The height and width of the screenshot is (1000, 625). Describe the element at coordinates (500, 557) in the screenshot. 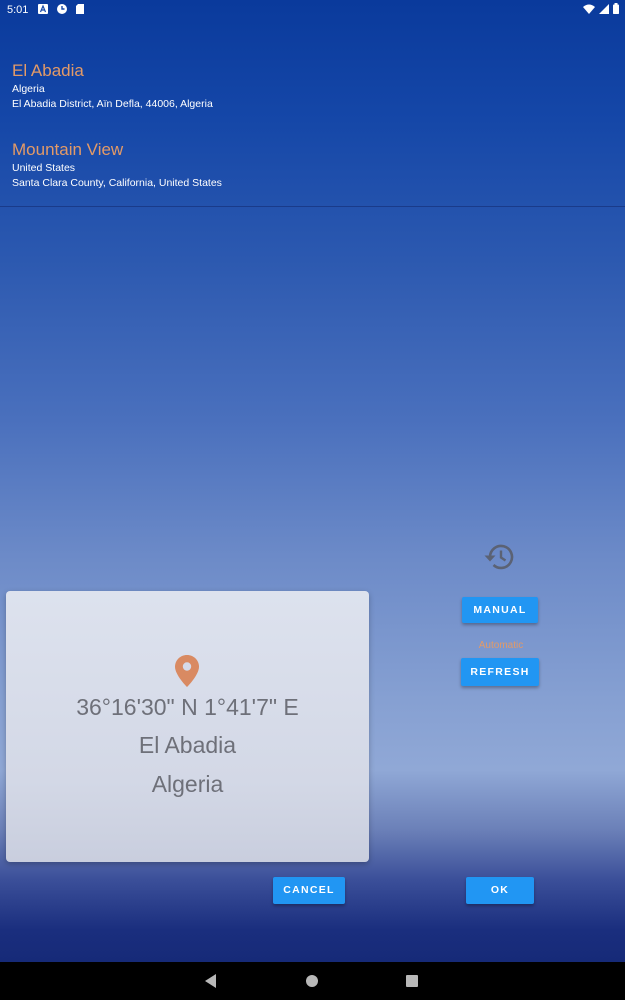

I see `history-icon` at that location.